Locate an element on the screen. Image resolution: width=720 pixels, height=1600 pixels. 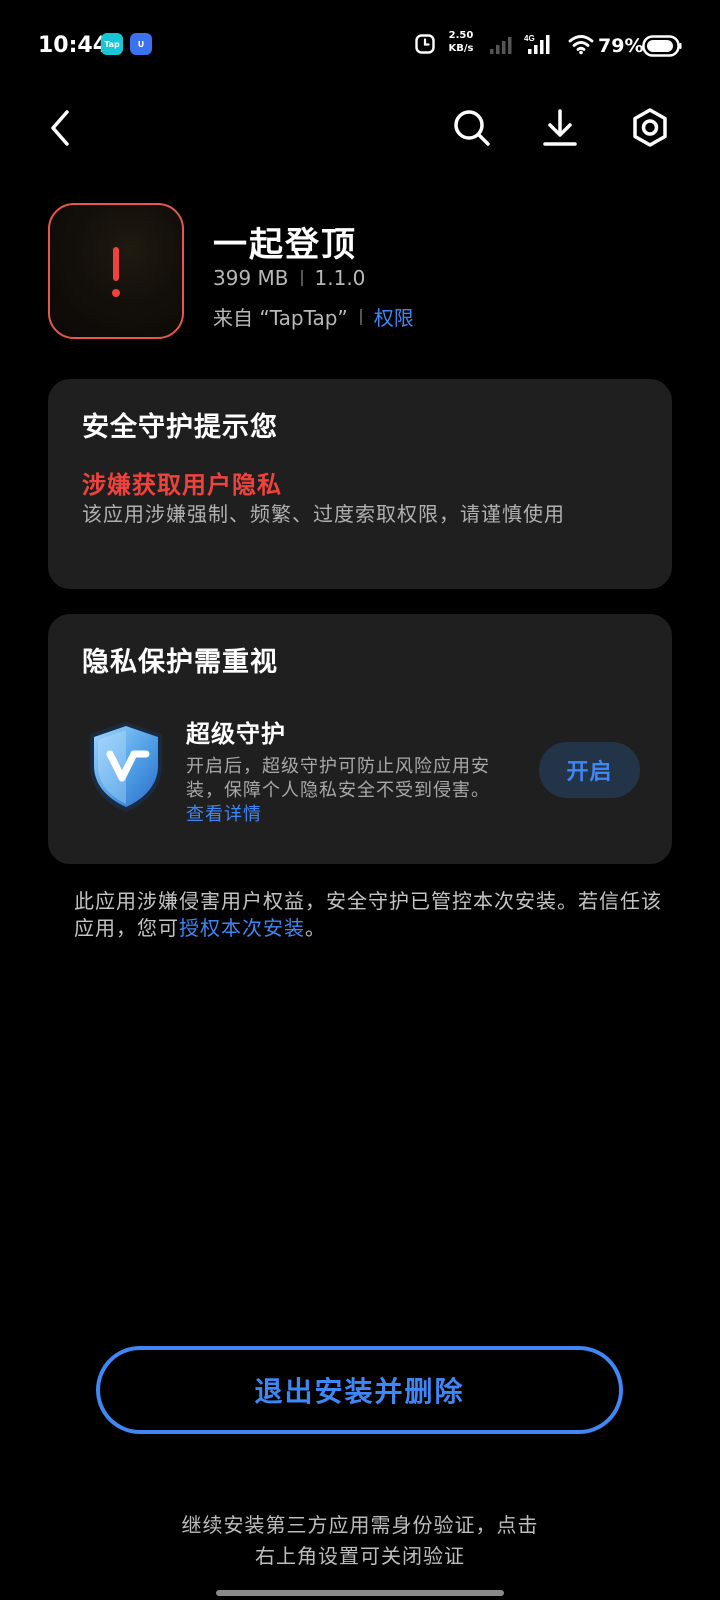
security-warning-card: 安全守护提示您 涉嫌获取用户隐私 该应用涉嫌强制、频繁、过度索取权限，请谨慎使用 is located at coordinates (360, 484).